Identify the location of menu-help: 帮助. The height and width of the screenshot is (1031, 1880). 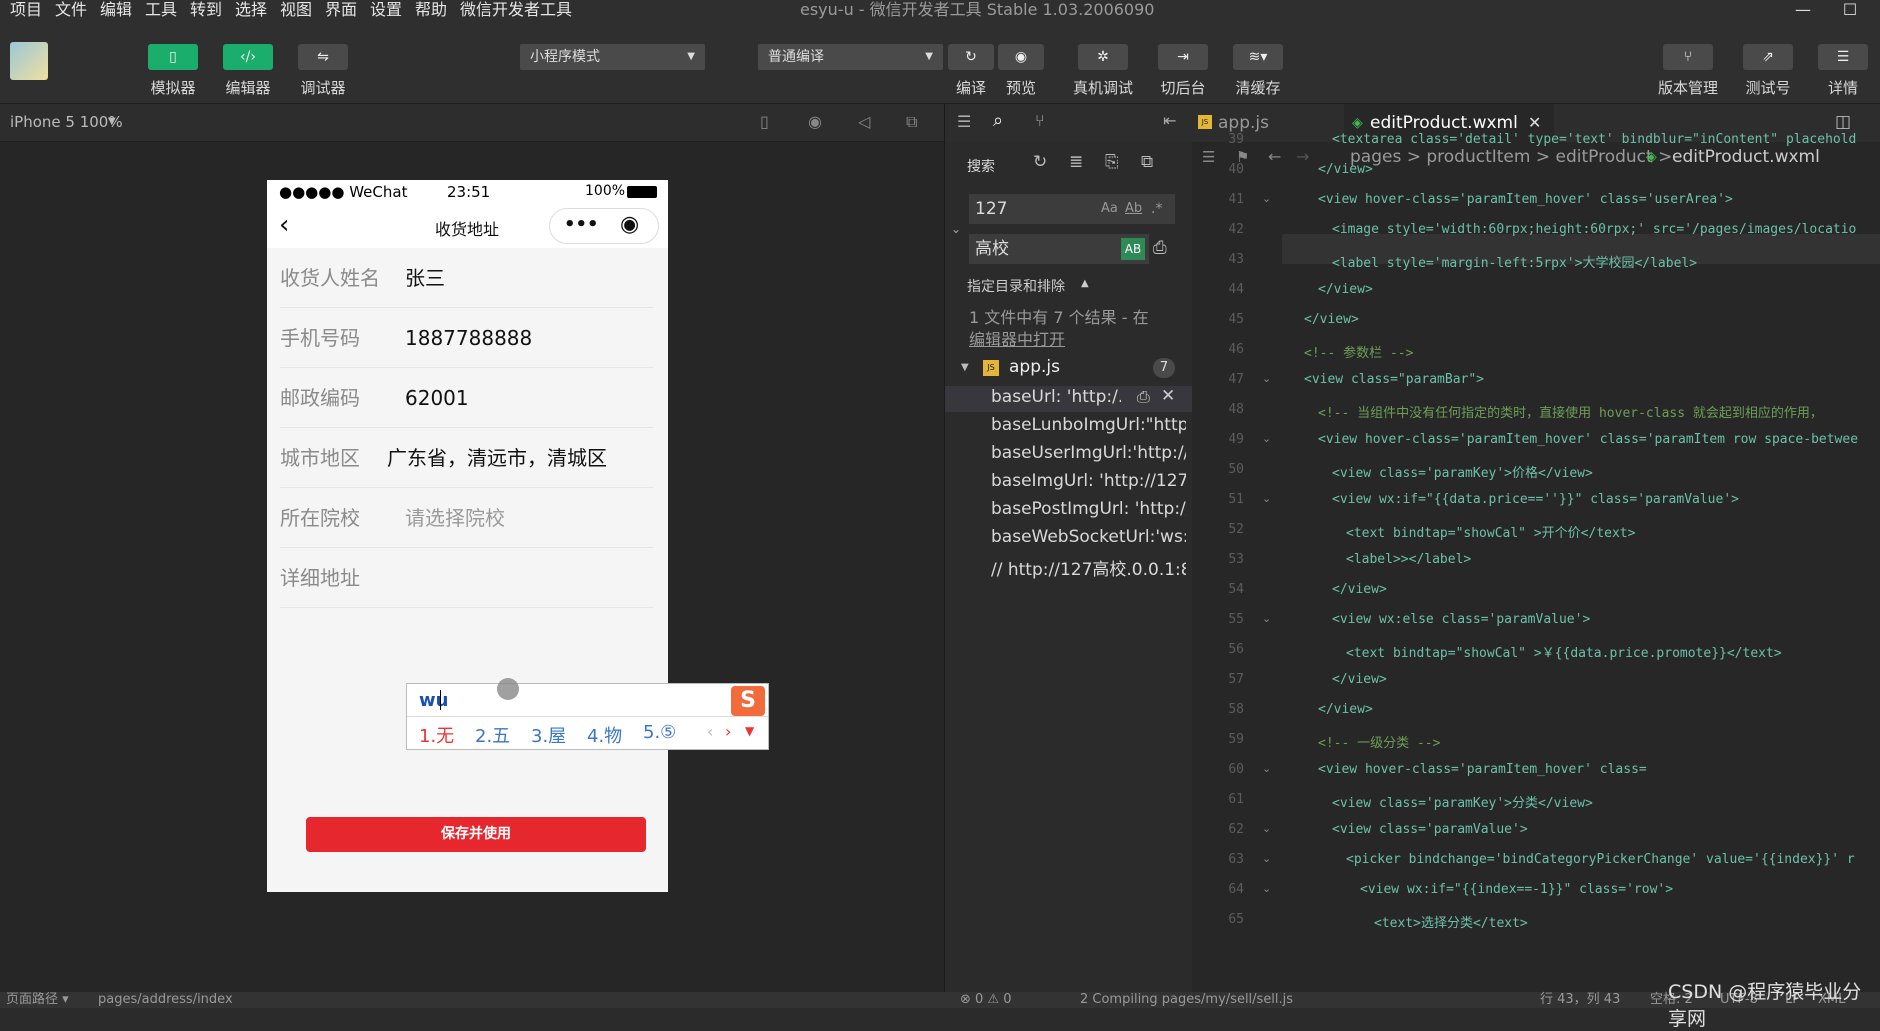
(431, 10).